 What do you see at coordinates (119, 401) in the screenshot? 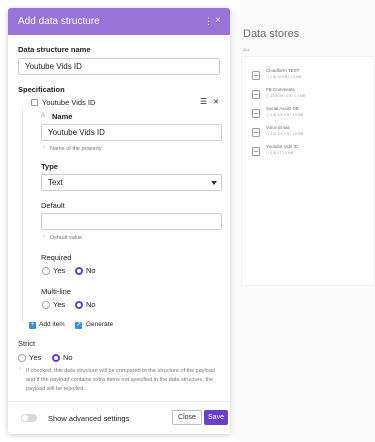
I see `footer-divider` at bounding box center [119, 401].